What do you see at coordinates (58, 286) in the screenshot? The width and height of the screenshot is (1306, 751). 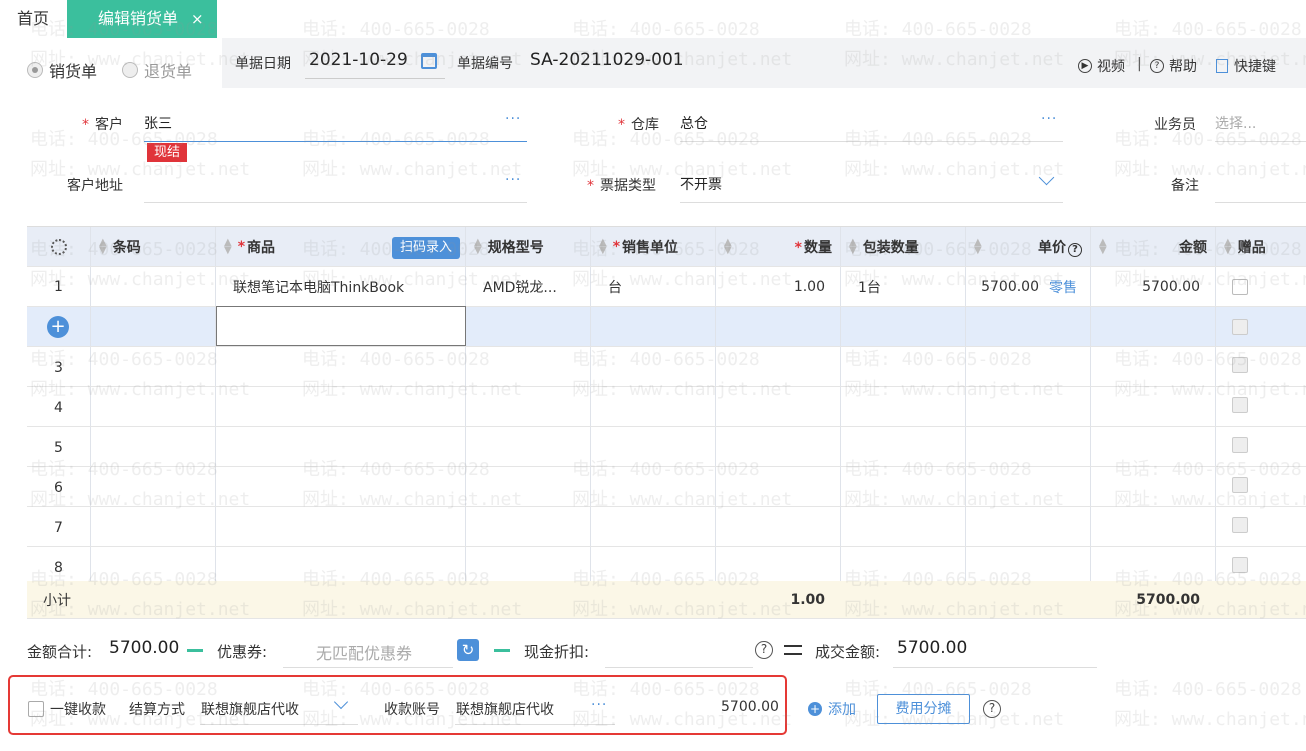 I see `row-number: 1` at bounding box center [58, 286].